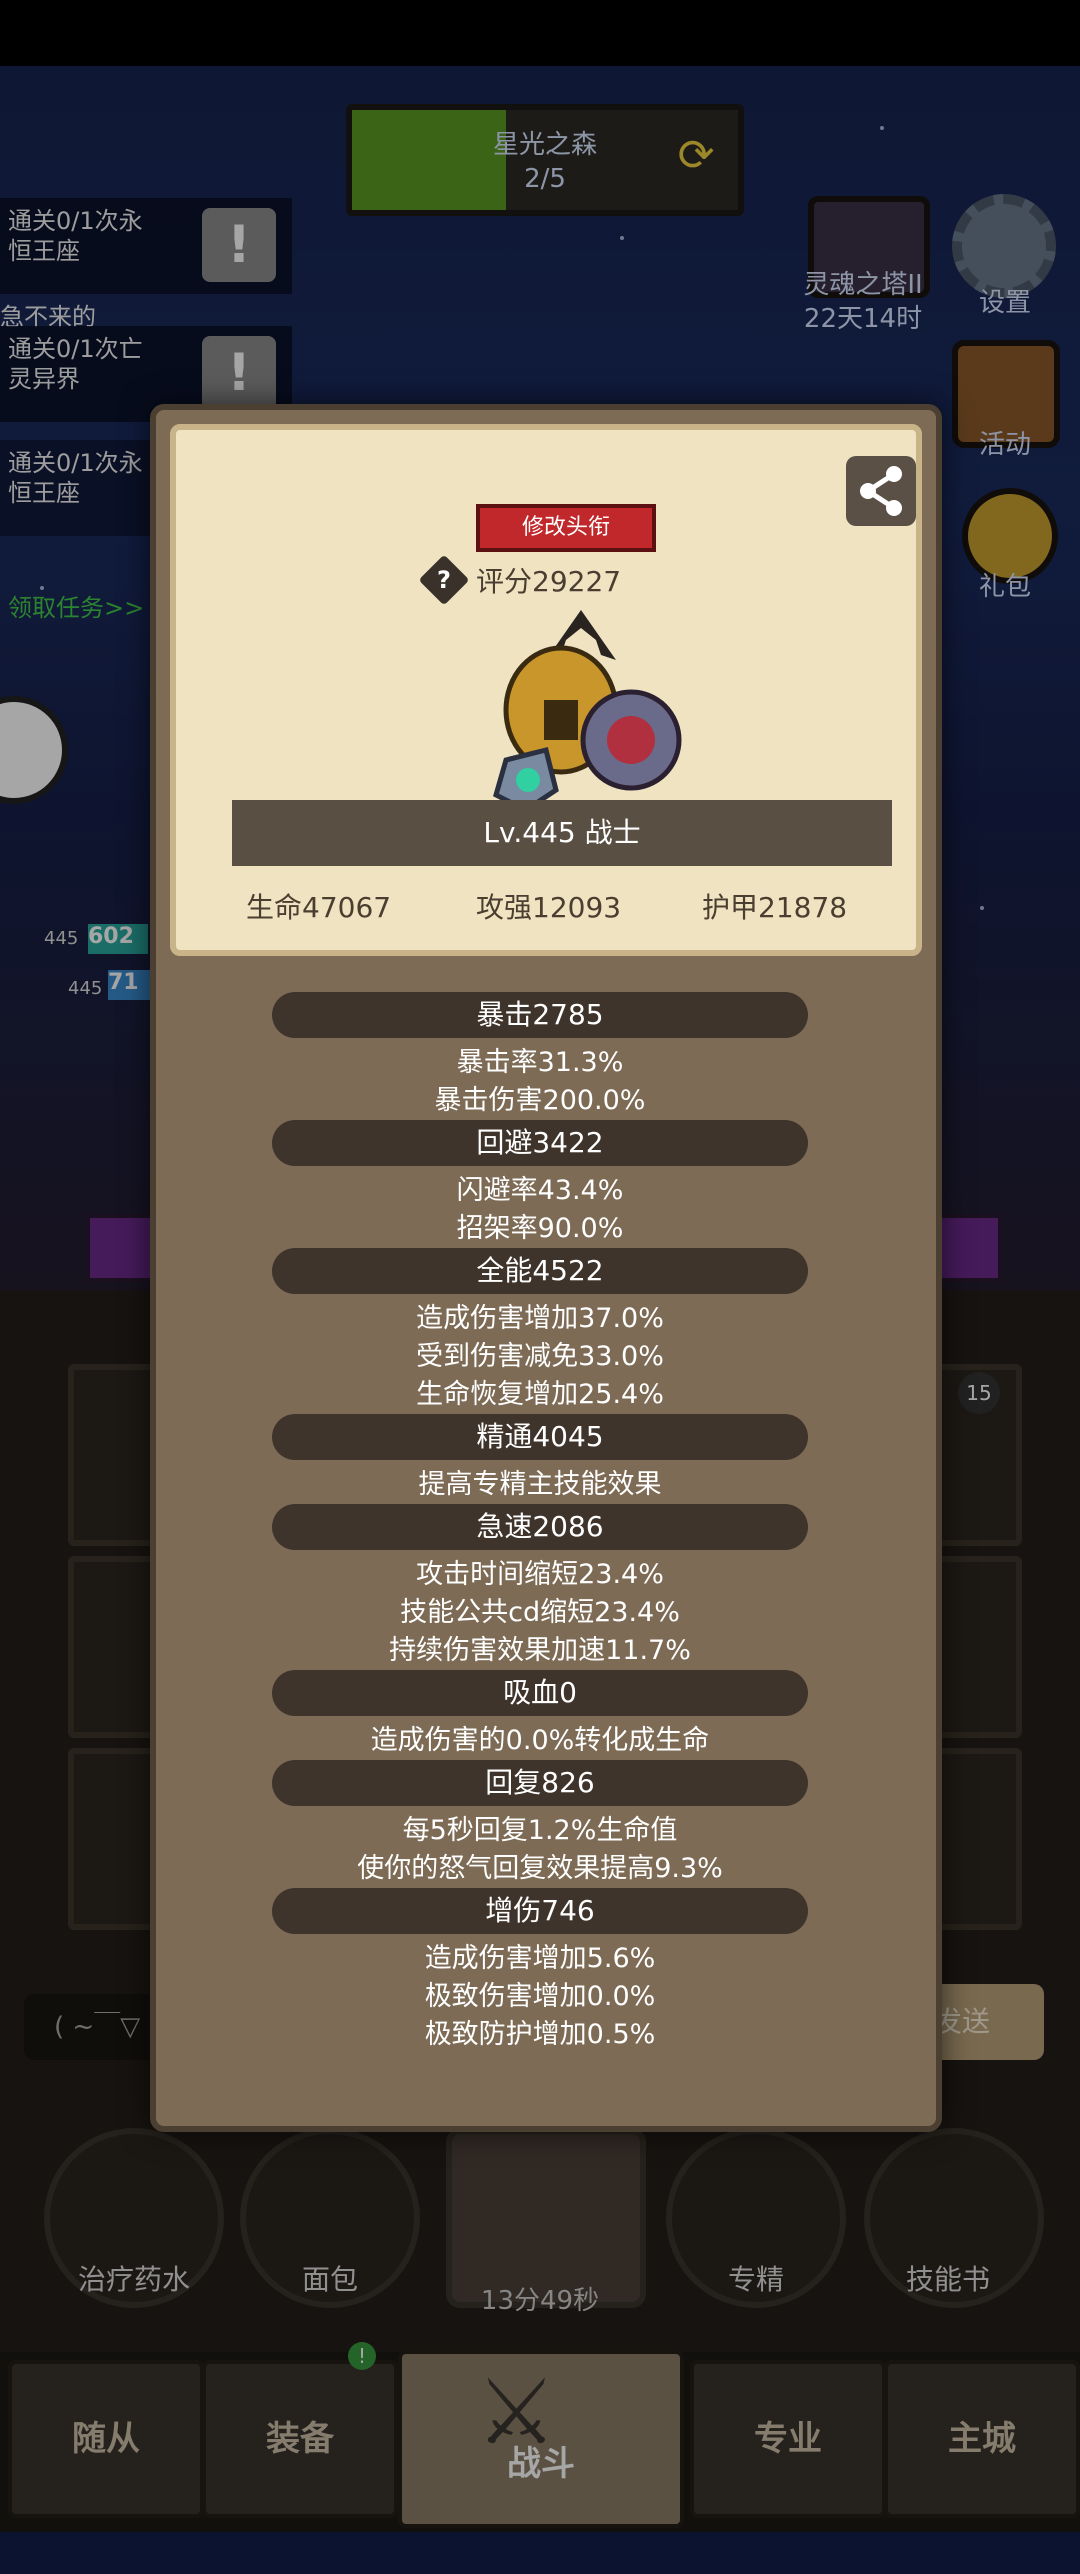 This screenshot has height=2574, width=1080. What do you see at coordinates (319, 907) in the screenshot?
I see `hp-stat: 生命47067` at bounding box center [319, 907].